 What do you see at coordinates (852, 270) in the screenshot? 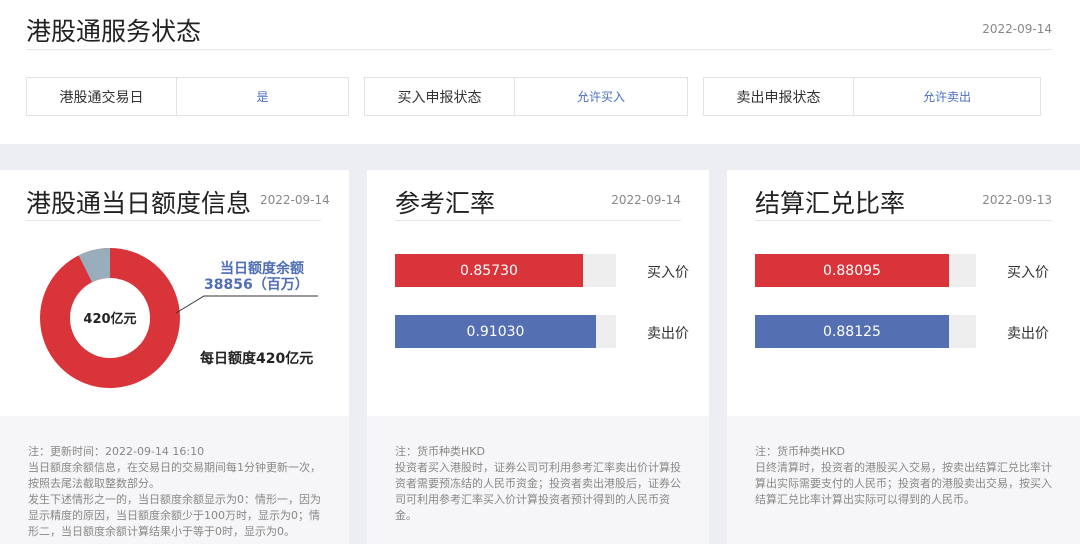
I see `settlement-buy-rate-bar: 0.88095` at bounding box center [852, 270].